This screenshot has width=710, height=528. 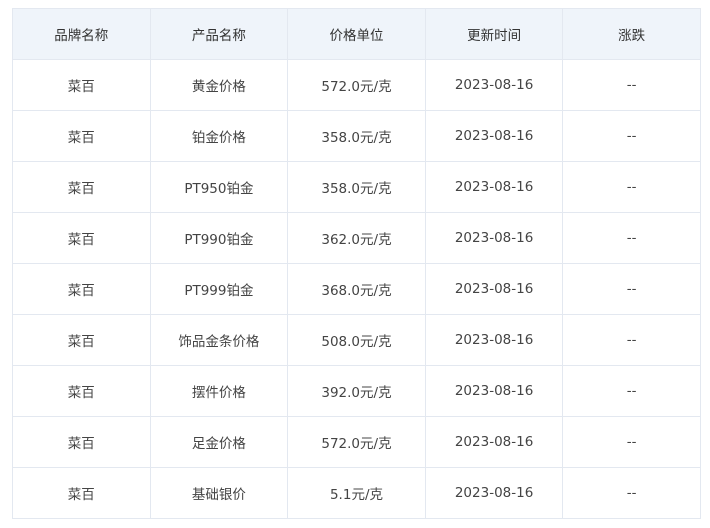 What do you see at coordinates (219, 493) in the screenshot?
I see `cell-product: 基础银价` at bounding box center [219, 493].